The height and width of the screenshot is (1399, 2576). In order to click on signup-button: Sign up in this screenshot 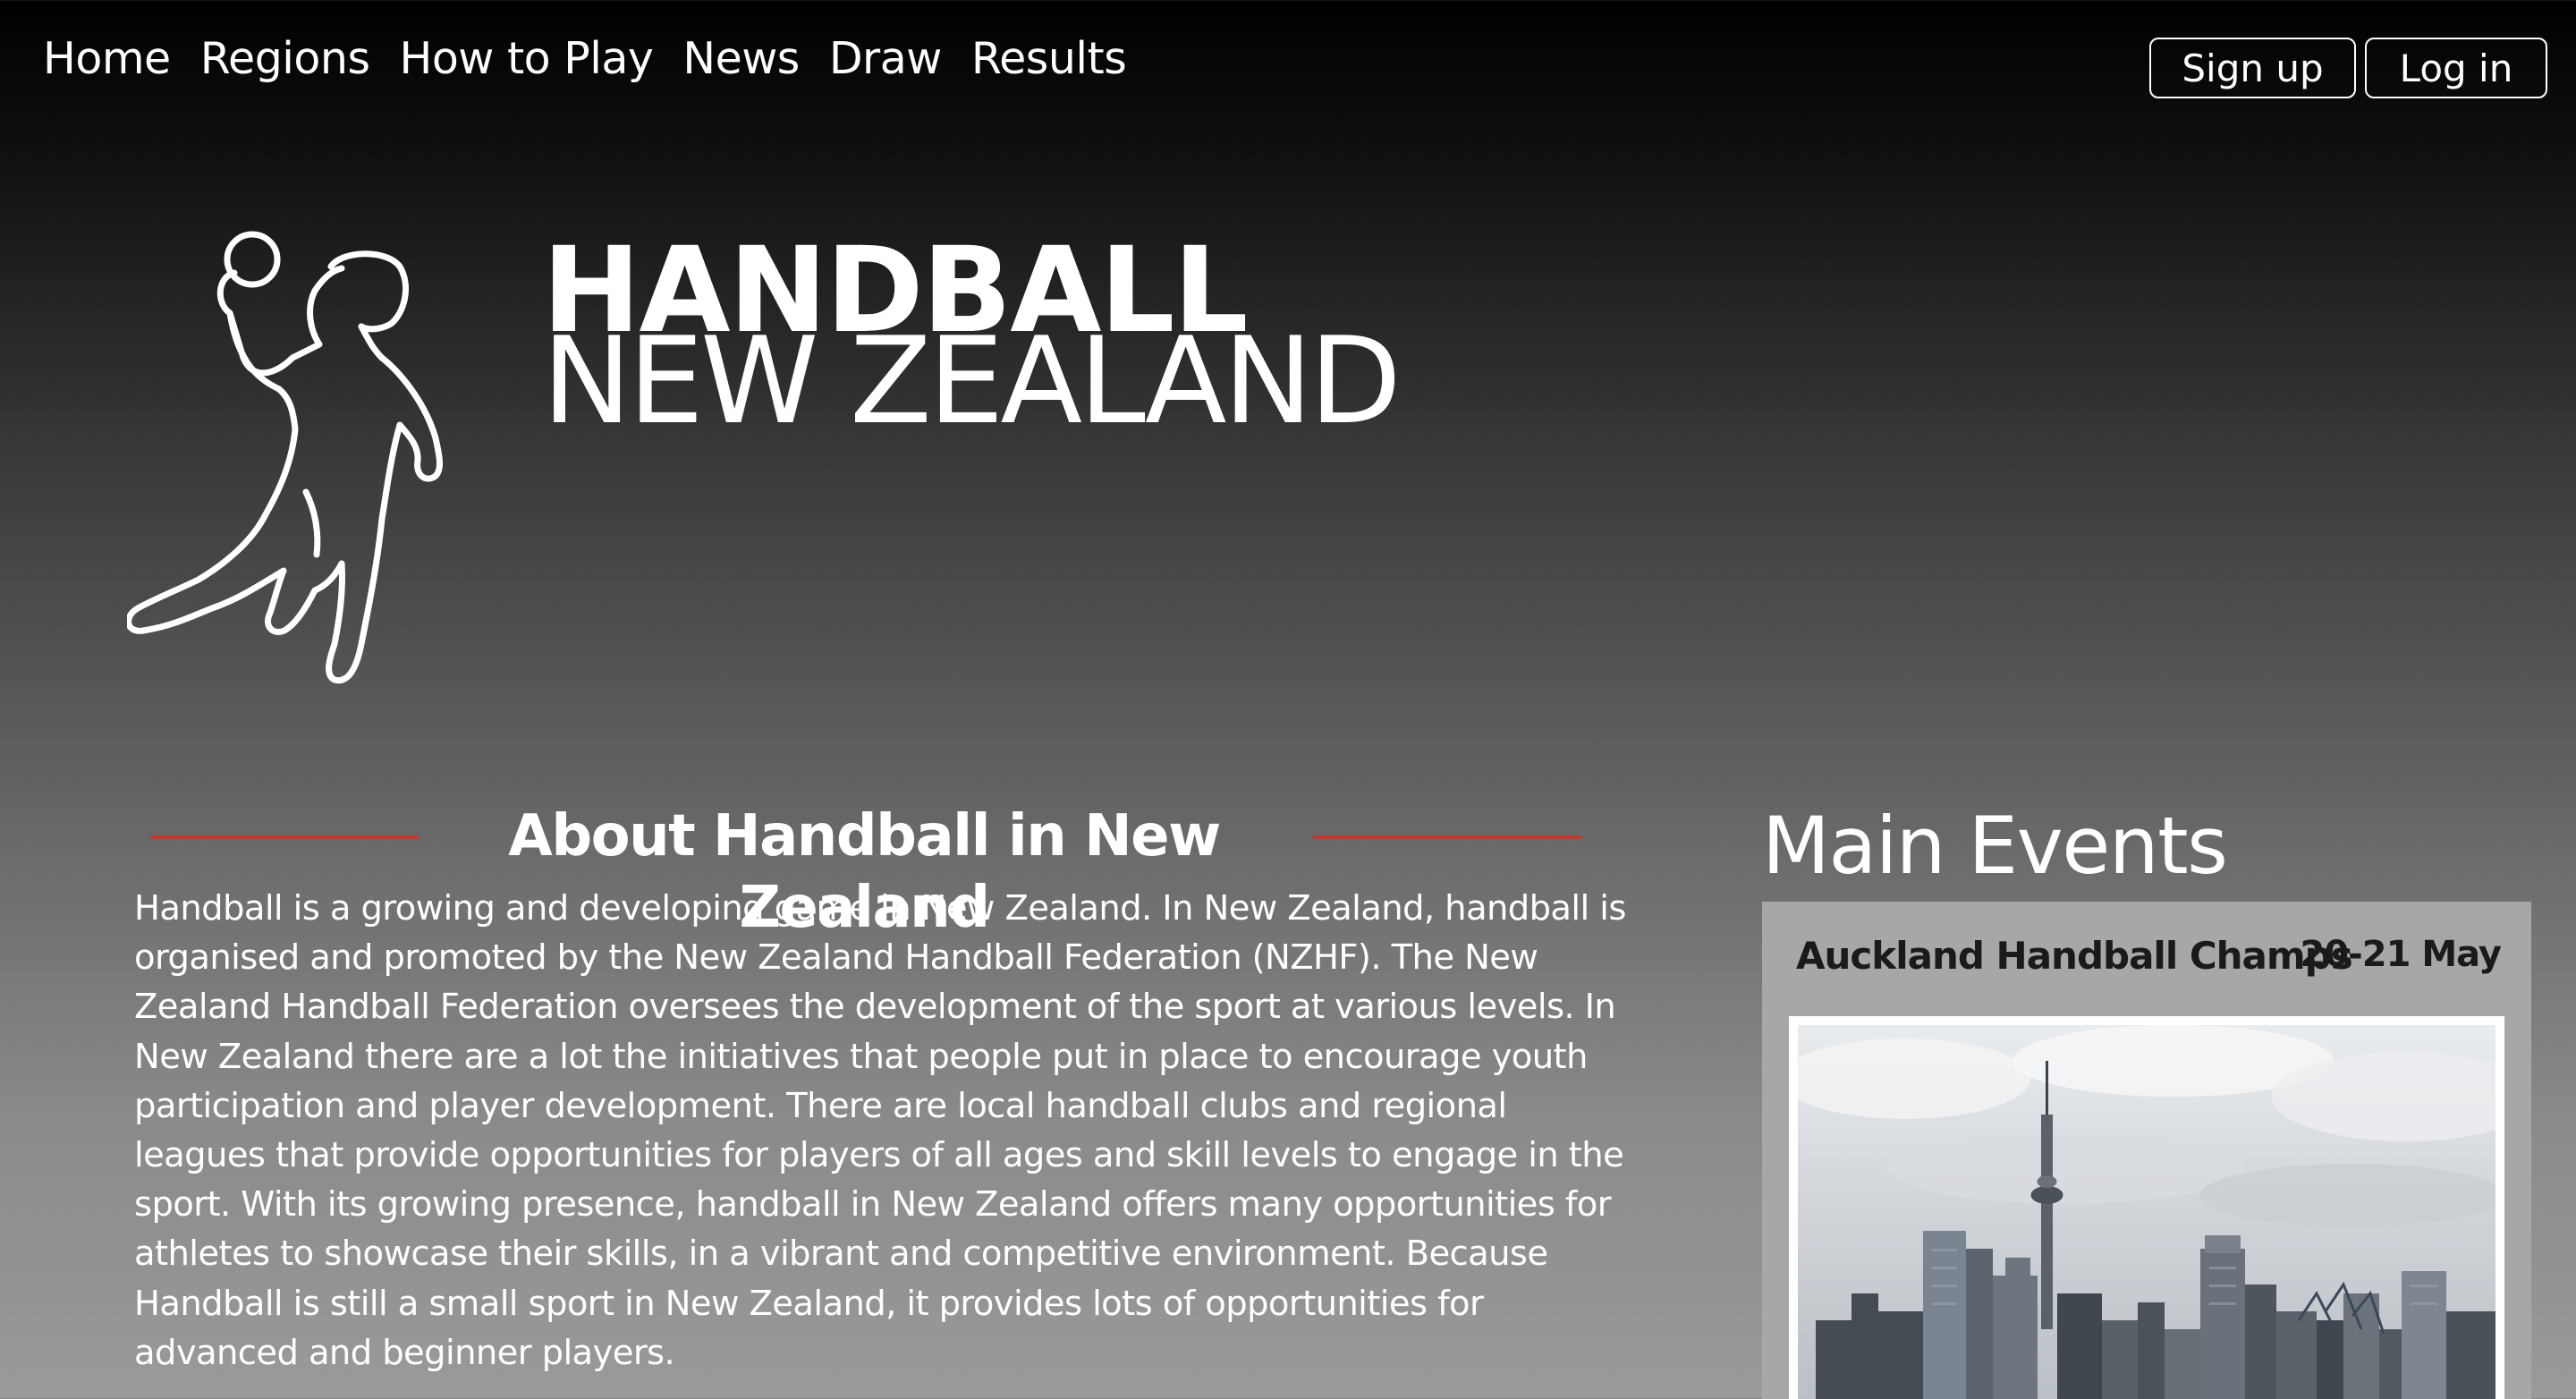, I will do `click(2252, 68)`.